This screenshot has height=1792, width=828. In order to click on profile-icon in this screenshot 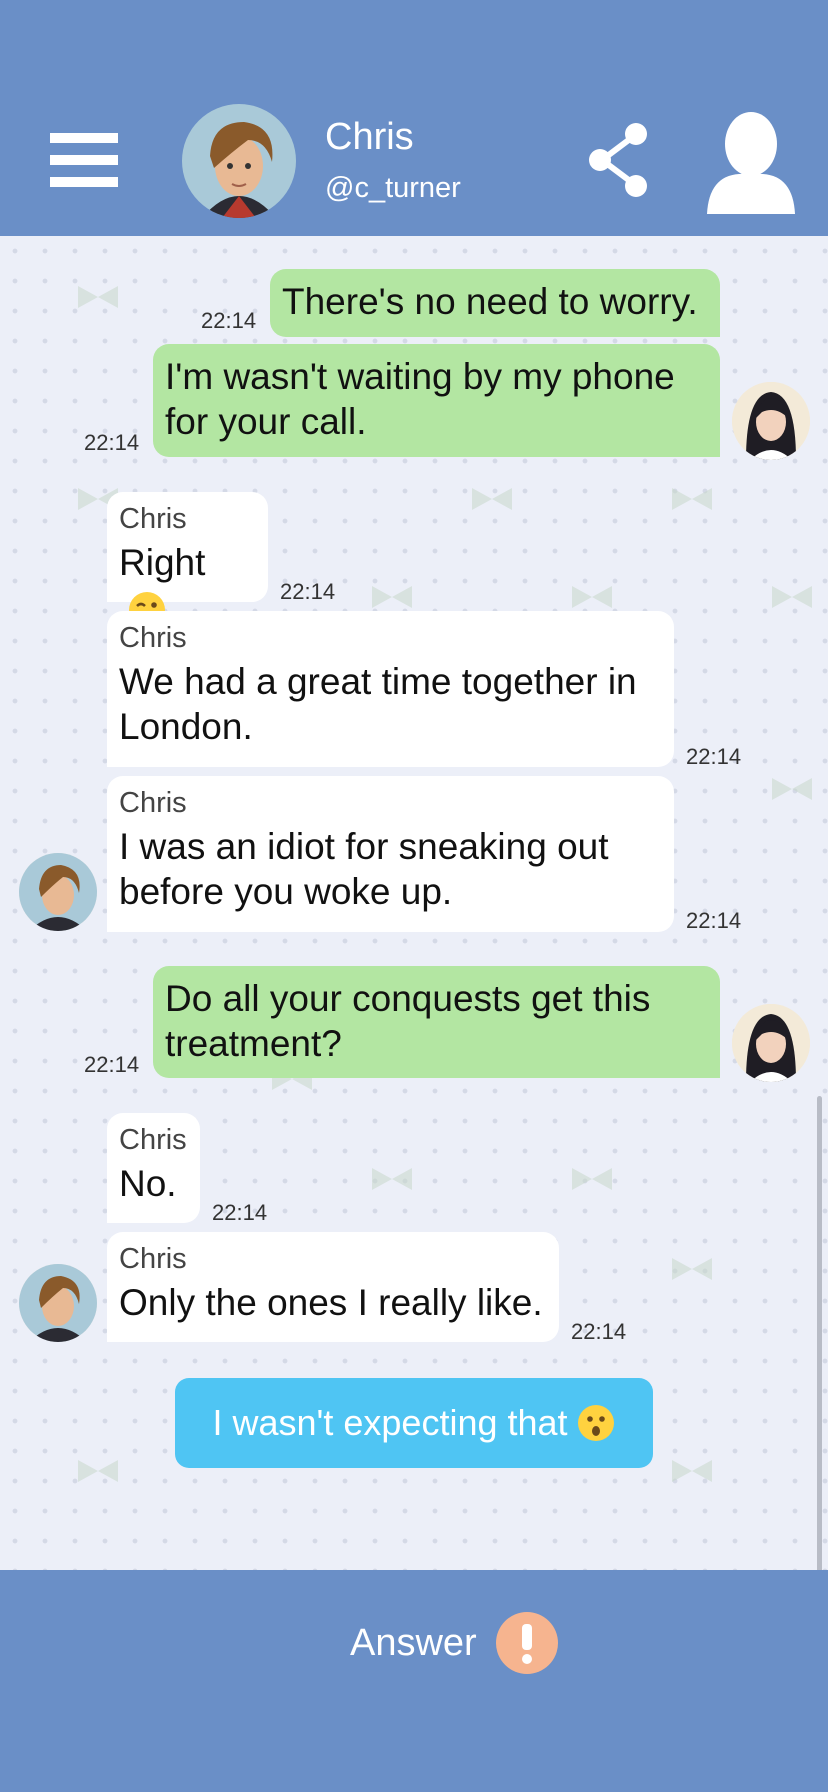, I will do `click(751, 162)`.